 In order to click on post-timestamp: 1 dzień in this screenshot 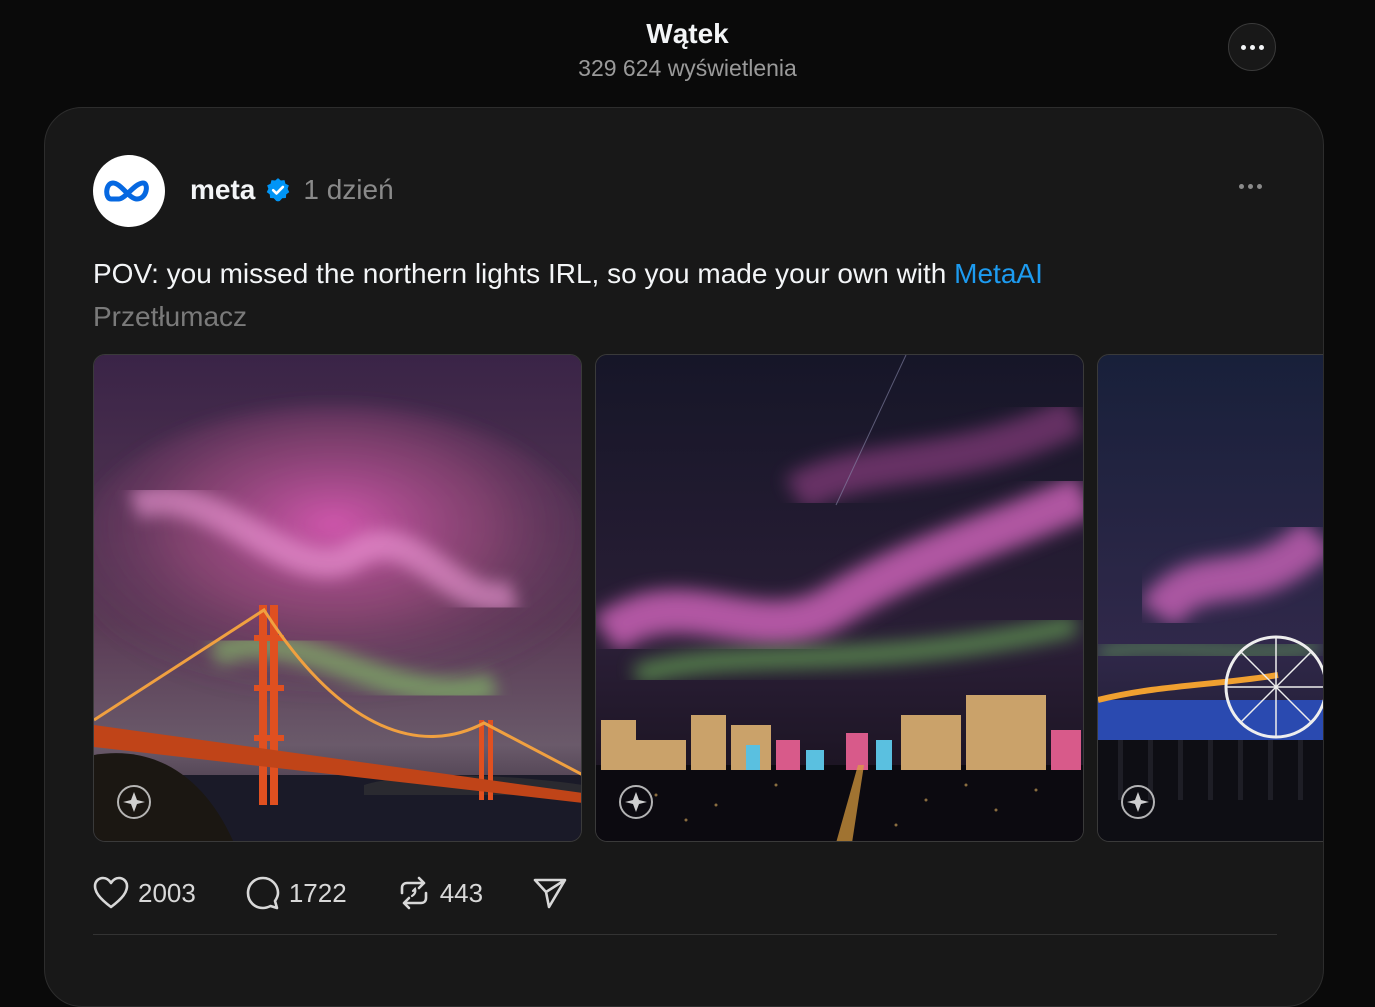, I will do `click(348, 190)`.